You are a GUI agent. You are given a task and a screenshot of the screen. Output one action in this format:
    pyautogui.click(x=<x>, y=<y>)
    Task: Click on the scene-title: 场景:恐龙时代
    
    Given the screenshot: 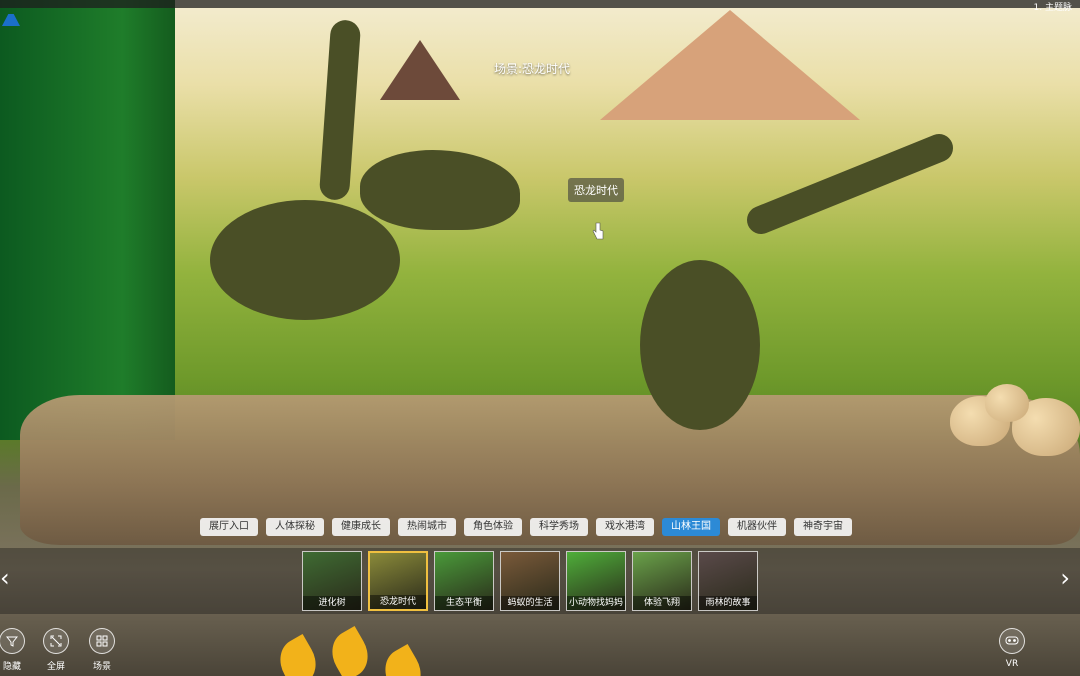 What is the action you would take?
    pyautogui.click(x=532, y=68)
    